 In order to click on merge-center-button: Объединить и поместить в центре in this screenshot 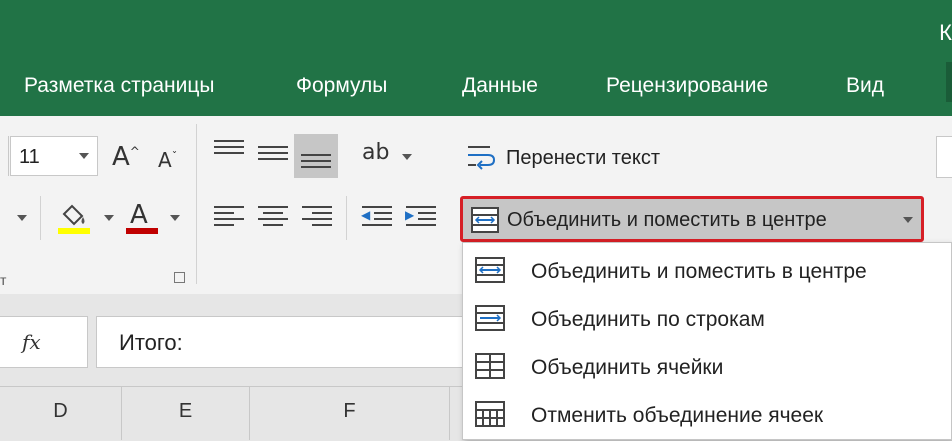, I will do `click(692, 219)`.